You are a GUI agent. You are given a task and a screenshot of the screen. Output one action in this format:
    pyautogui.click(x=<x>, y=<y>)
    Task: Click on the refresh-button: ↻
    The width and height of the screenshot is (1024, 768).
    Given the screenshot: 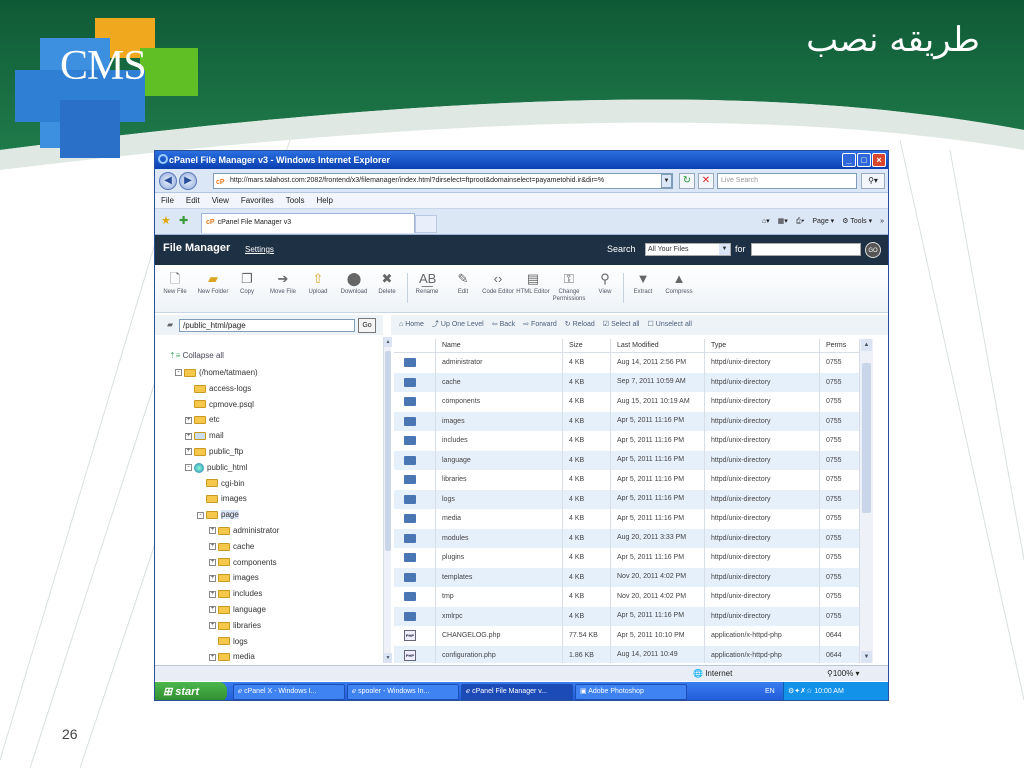 What is the action you would take?
    pyautogui.click(x=687, y=181)
    